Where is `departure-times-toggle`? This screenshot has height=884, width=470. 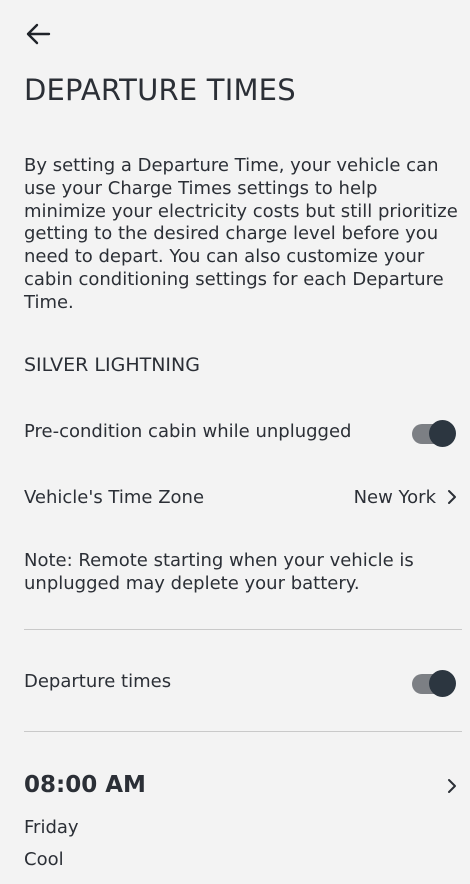
departure-times-toggle is located at coordinates (434, 683).